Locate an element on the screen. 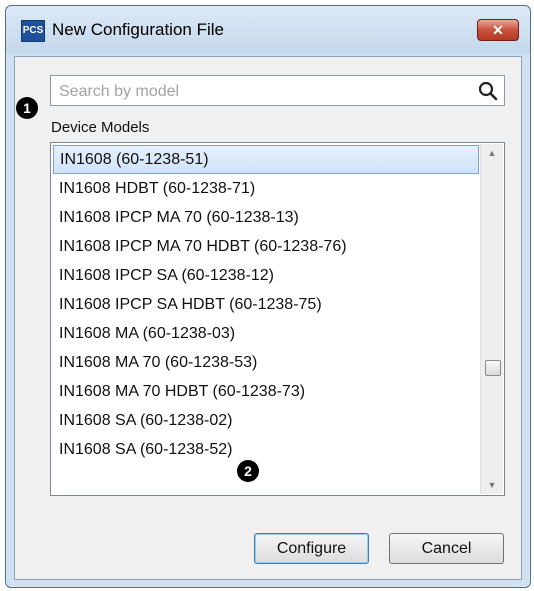  scroll-thumb is located at coordinates (493, 368).